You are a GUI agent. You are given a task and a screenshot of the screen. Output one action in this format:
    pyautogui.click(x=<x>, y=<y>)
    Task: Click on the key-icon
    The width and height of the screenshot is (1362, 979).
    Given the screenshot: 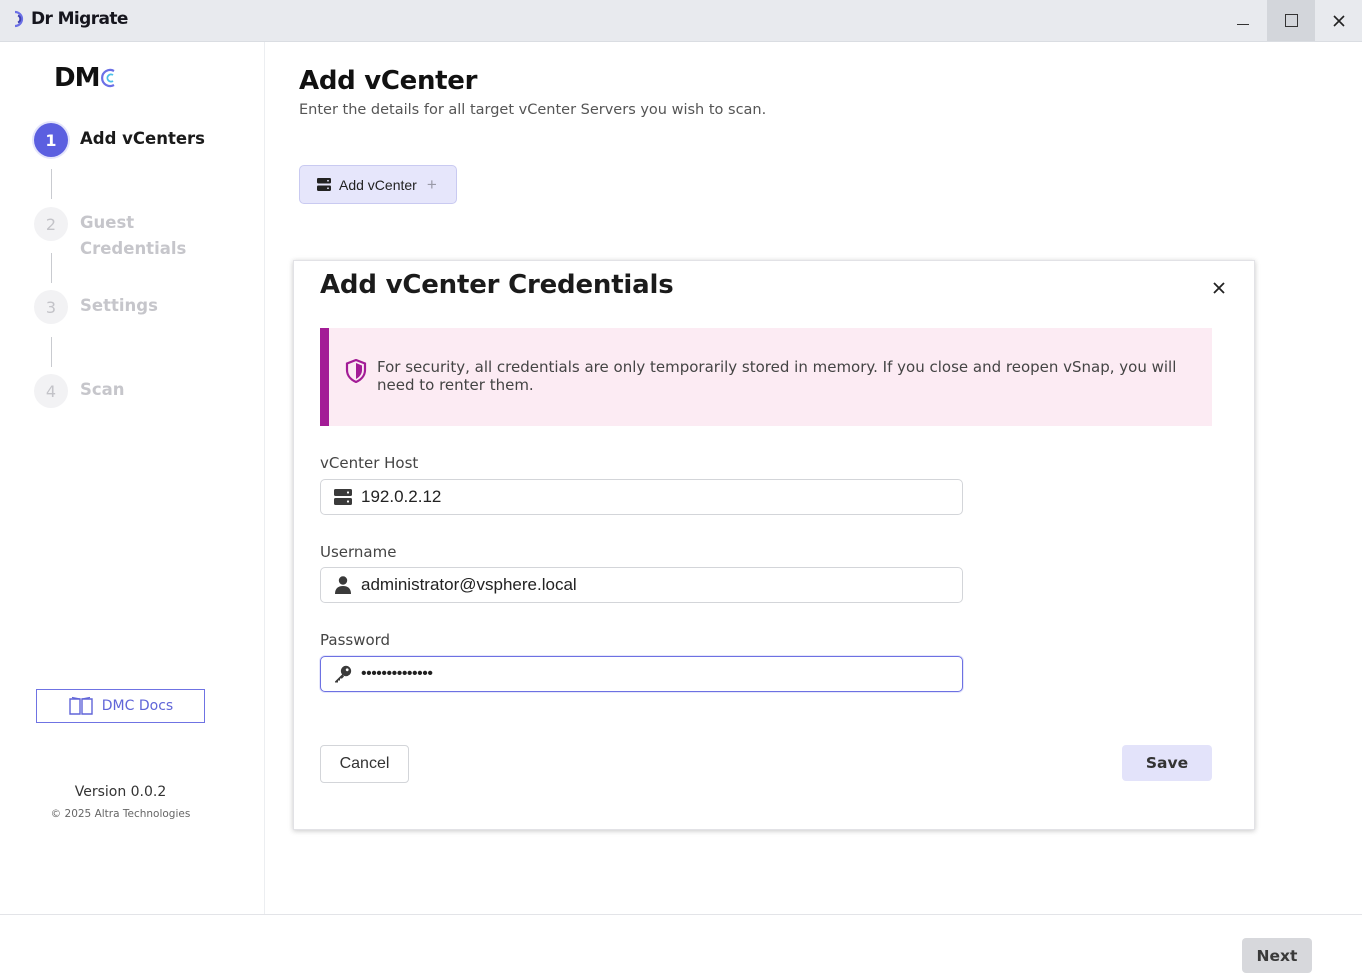 What is the action you would take?
    pyautogui.click(x=343, y=674)
    